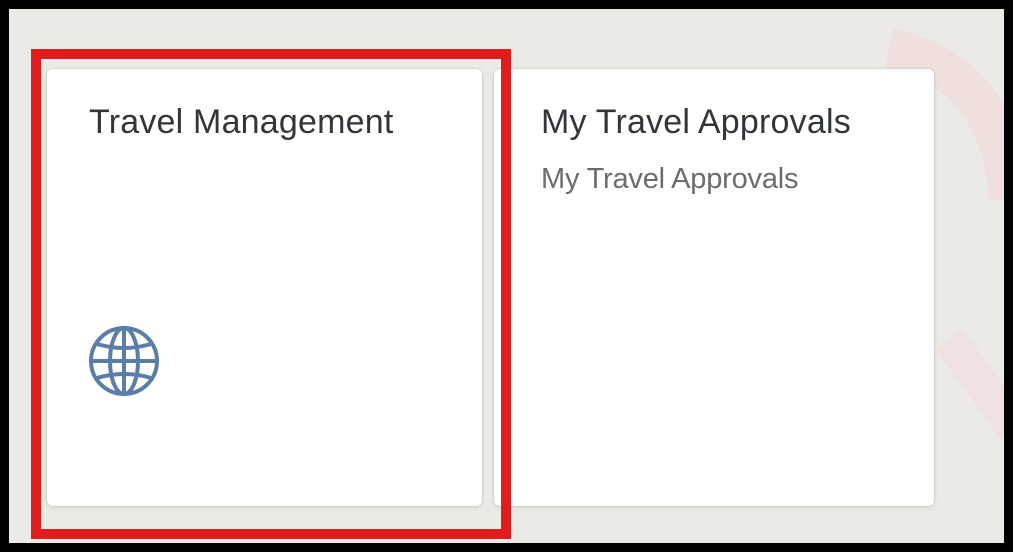  What do you see at coordinates (124, 361) in the screenshot?
I see `globe-icon` at bounding box center [124, 361].